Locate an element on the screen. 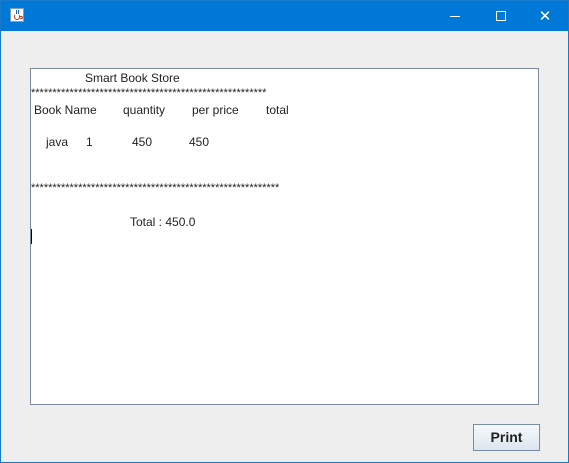 This screenshot has width=569, height=463. header-quantity: quantity is located at coordinates (144, 110).